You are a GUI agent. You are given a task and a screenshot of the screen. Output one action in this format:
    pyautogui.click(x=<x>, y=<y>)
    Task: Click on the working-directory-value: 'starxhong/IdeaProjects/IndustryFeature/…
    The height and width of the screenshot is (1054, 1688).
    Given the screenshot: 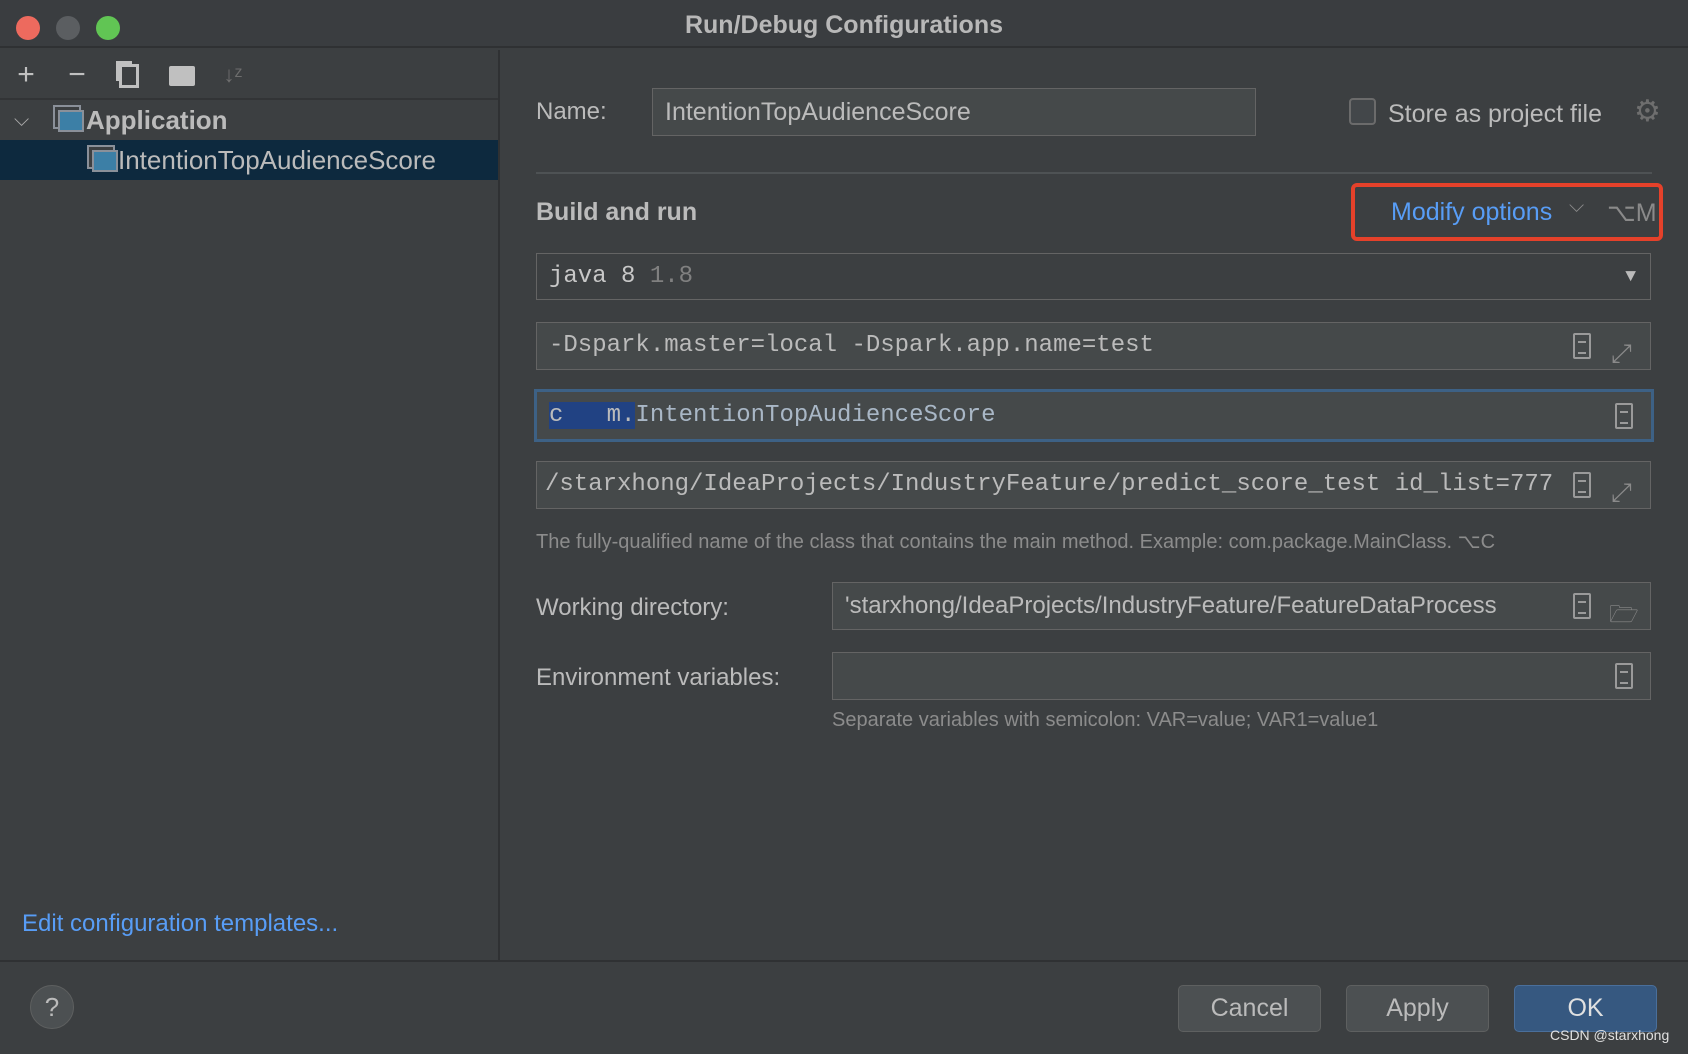 What is the action you would take?
    pyautogui.click(x=1171, y=605)
    